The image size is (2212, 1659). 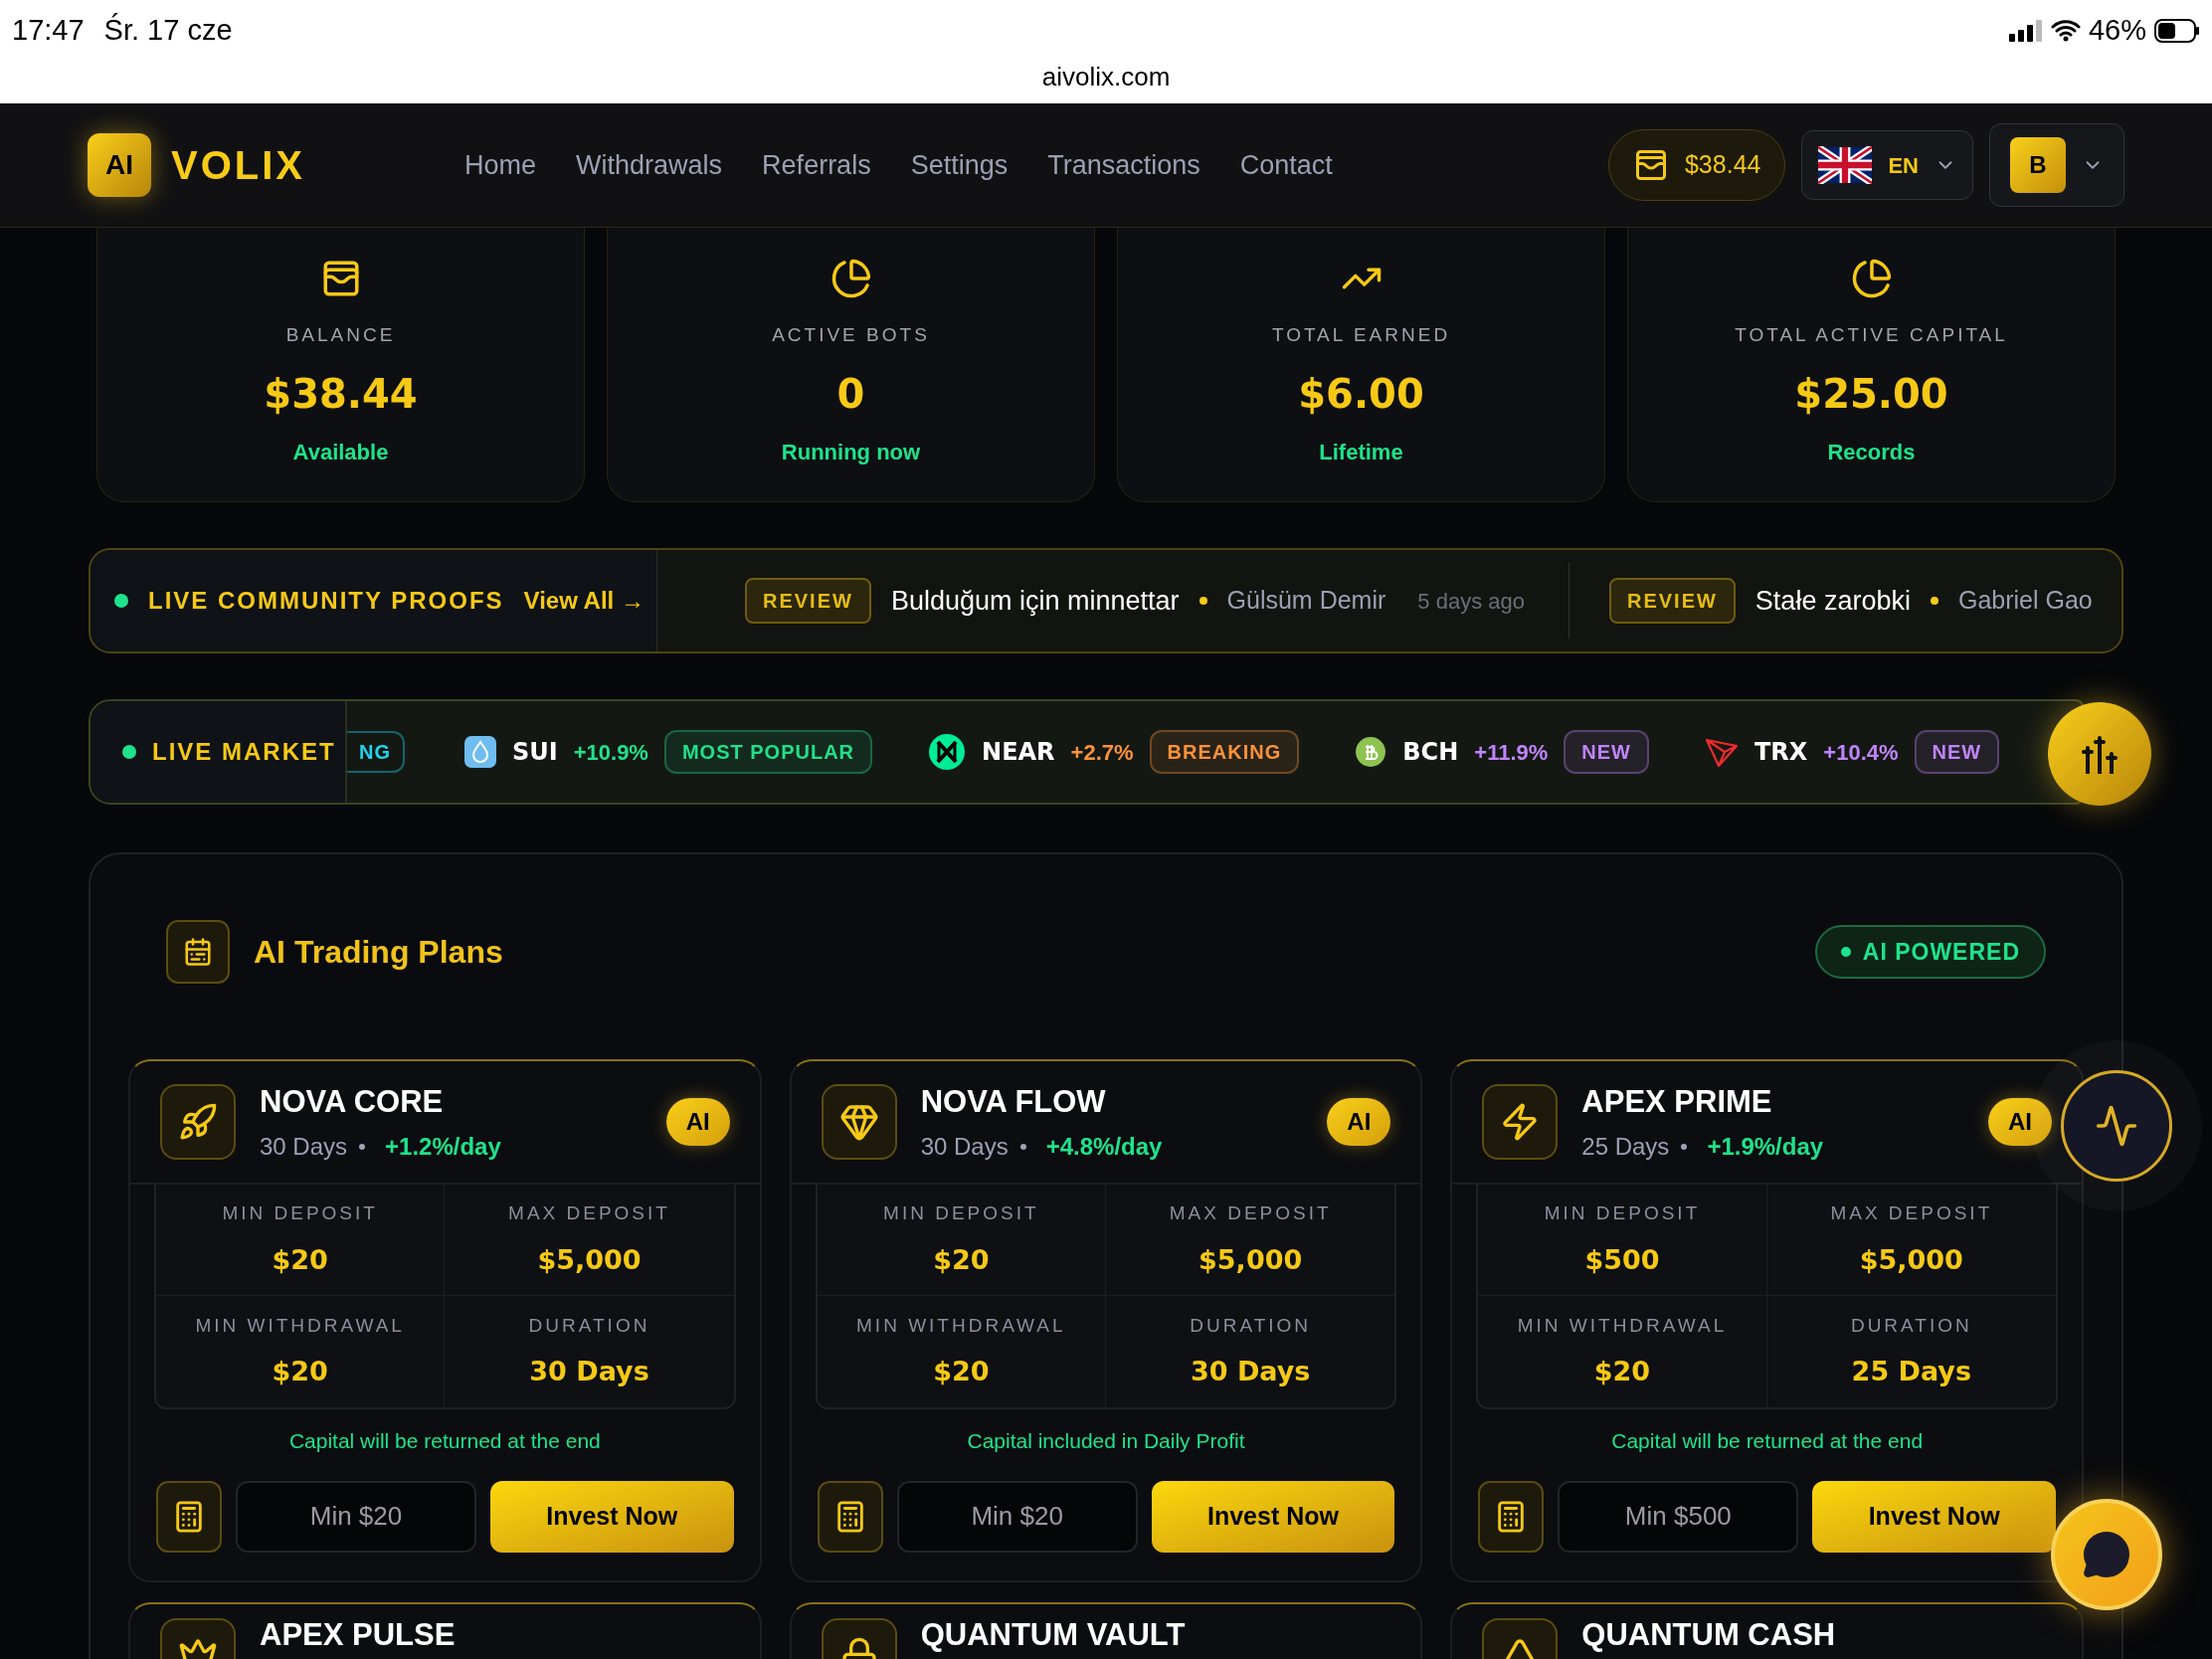 I want to click on logo-text: VOLIX, so click(x=238, y=165).